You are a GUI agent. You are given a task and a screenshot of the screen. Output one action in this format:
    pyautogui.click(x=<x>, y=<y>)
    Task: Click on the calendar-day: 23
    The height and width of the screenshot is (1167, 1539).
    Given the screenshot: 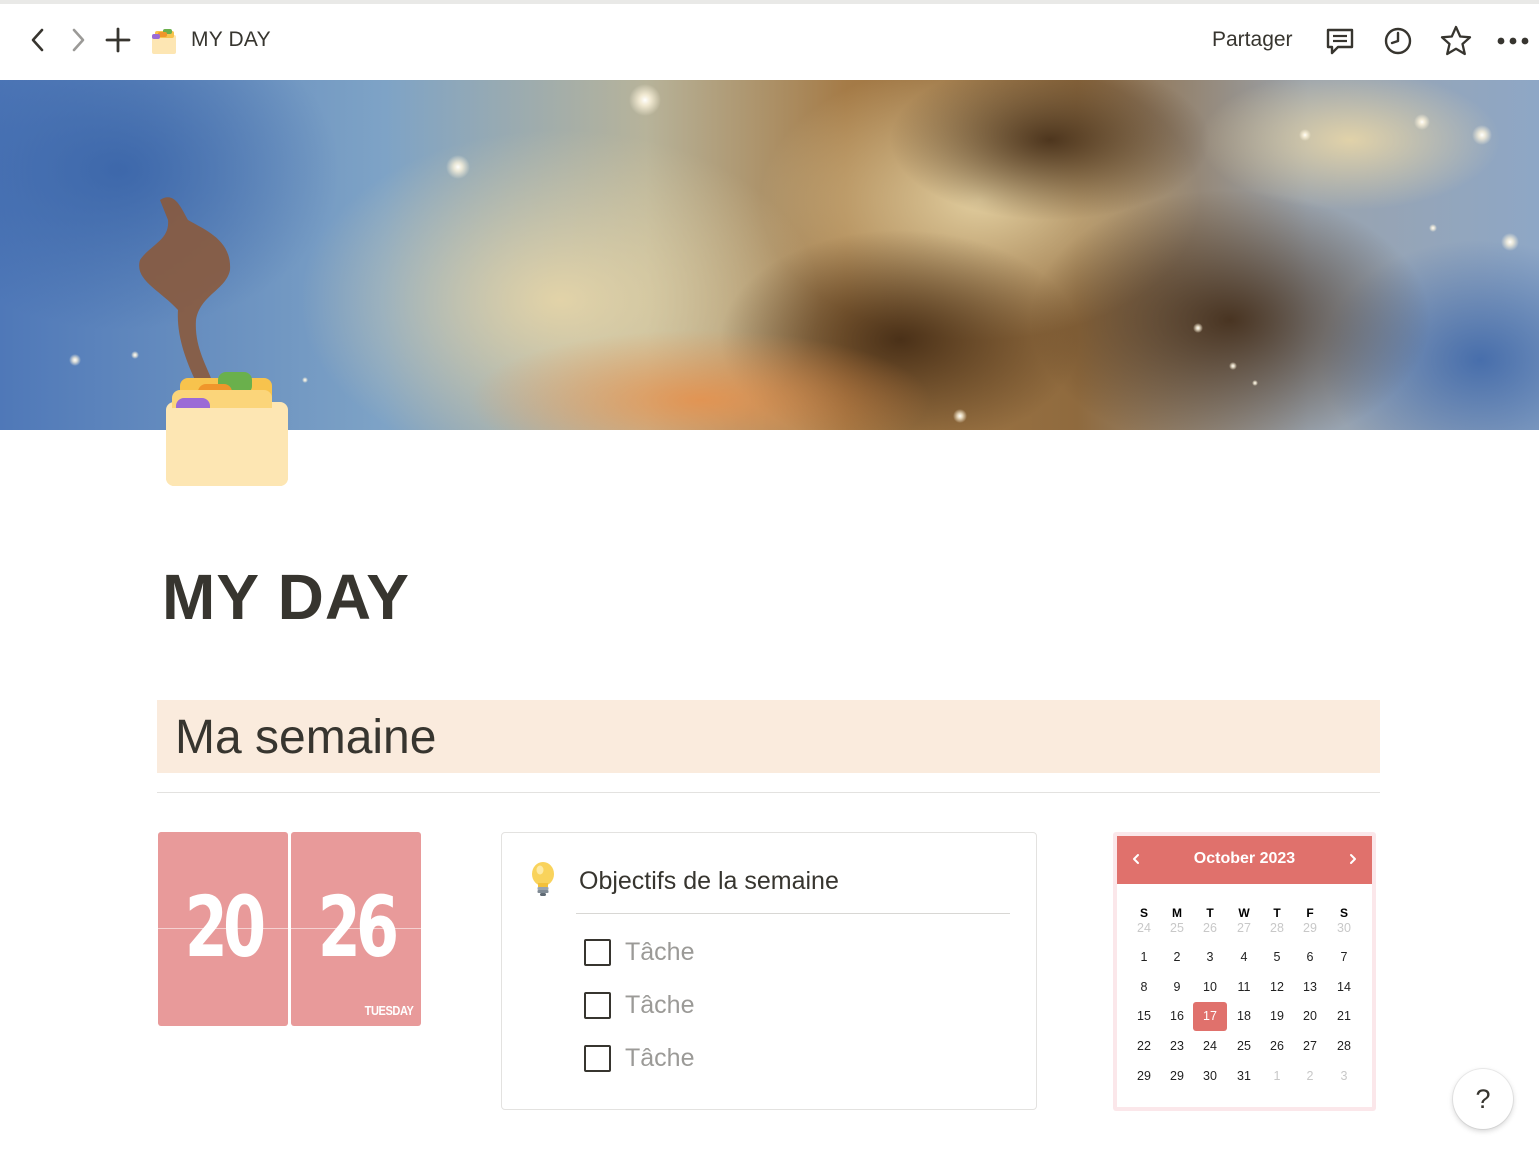 What is the action you would take?
    pyautogui.click(x=1177, y=1046)
    